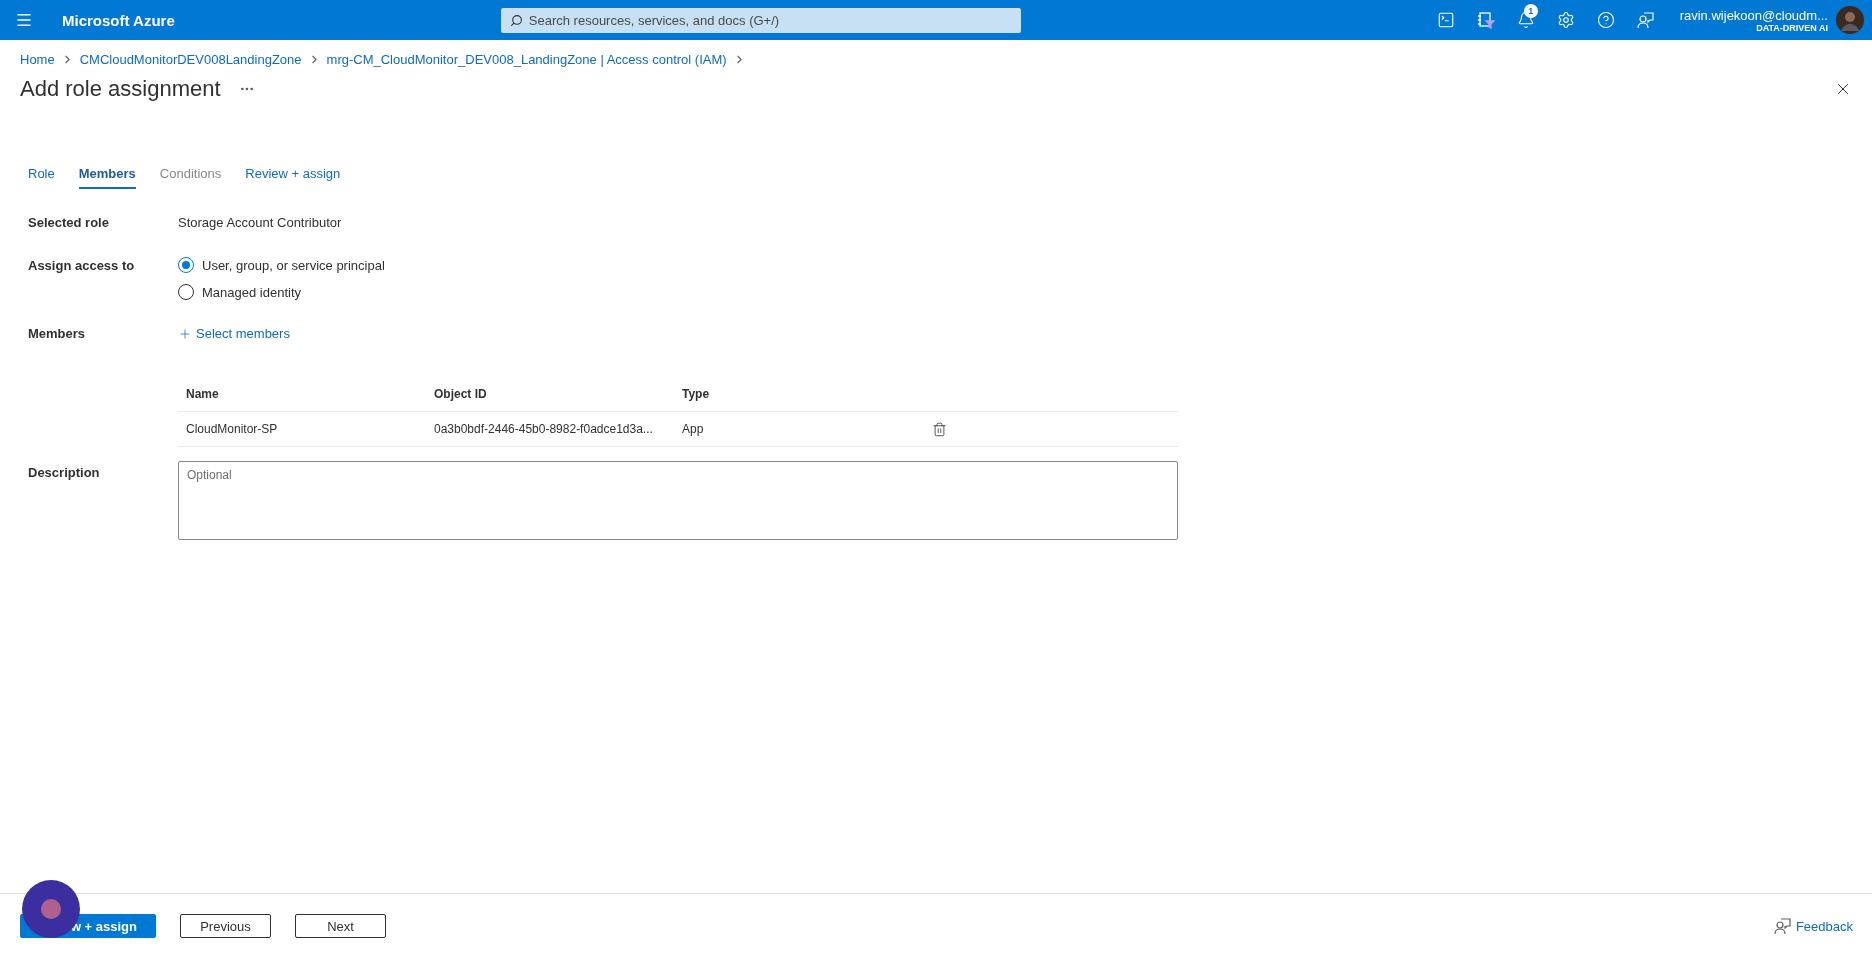 The image size is (1872, 958). Describe the element at coordinates (516, 20) in the screenshot. I see `search-icon` at that location.